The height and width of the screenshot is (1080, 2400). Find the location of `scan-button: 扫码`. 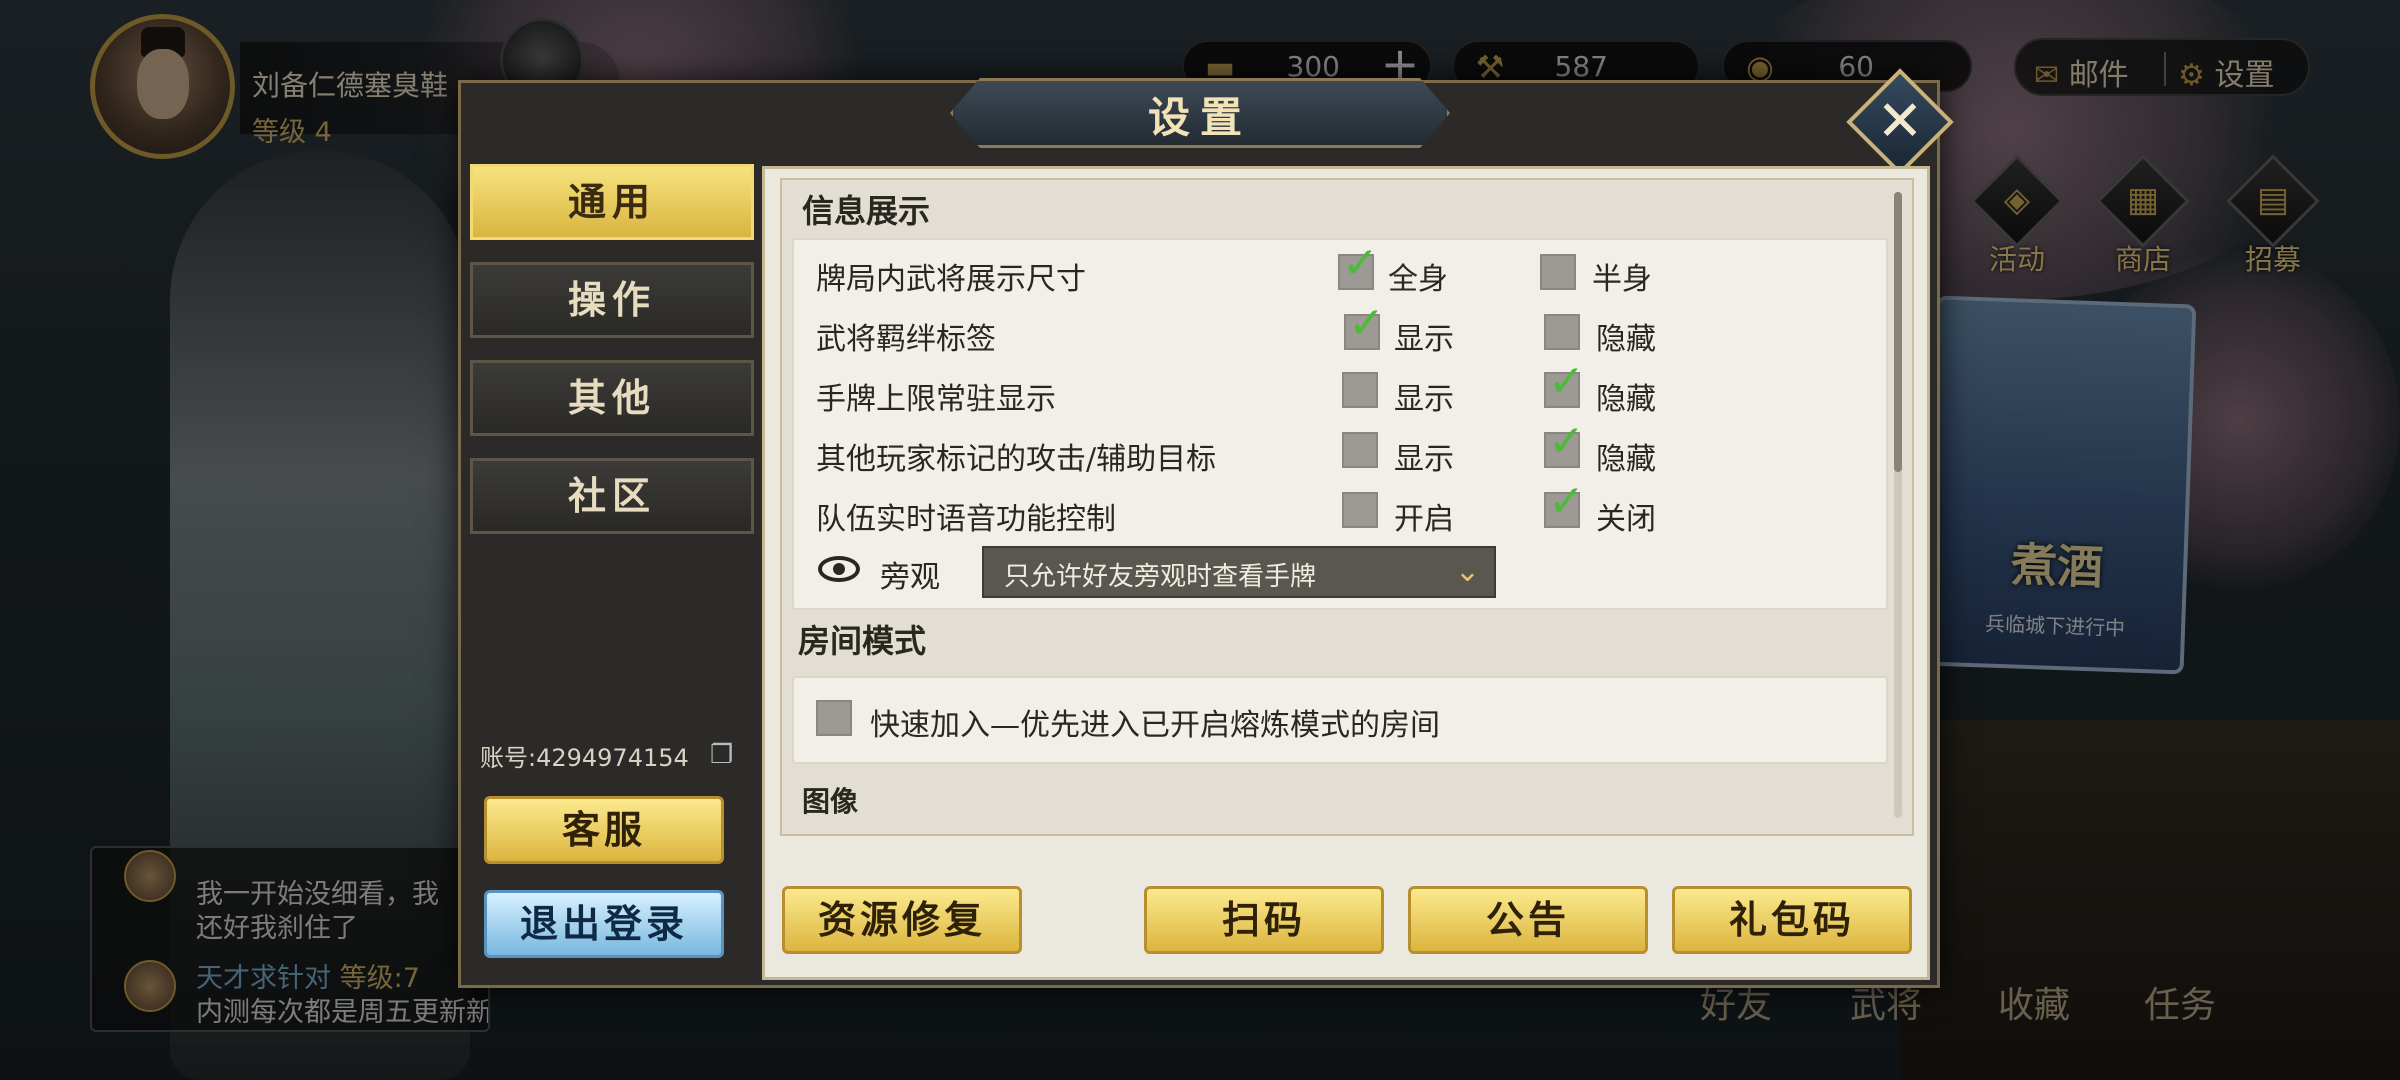

scan-button: 扫码 is located at coordinates (1264, 920).